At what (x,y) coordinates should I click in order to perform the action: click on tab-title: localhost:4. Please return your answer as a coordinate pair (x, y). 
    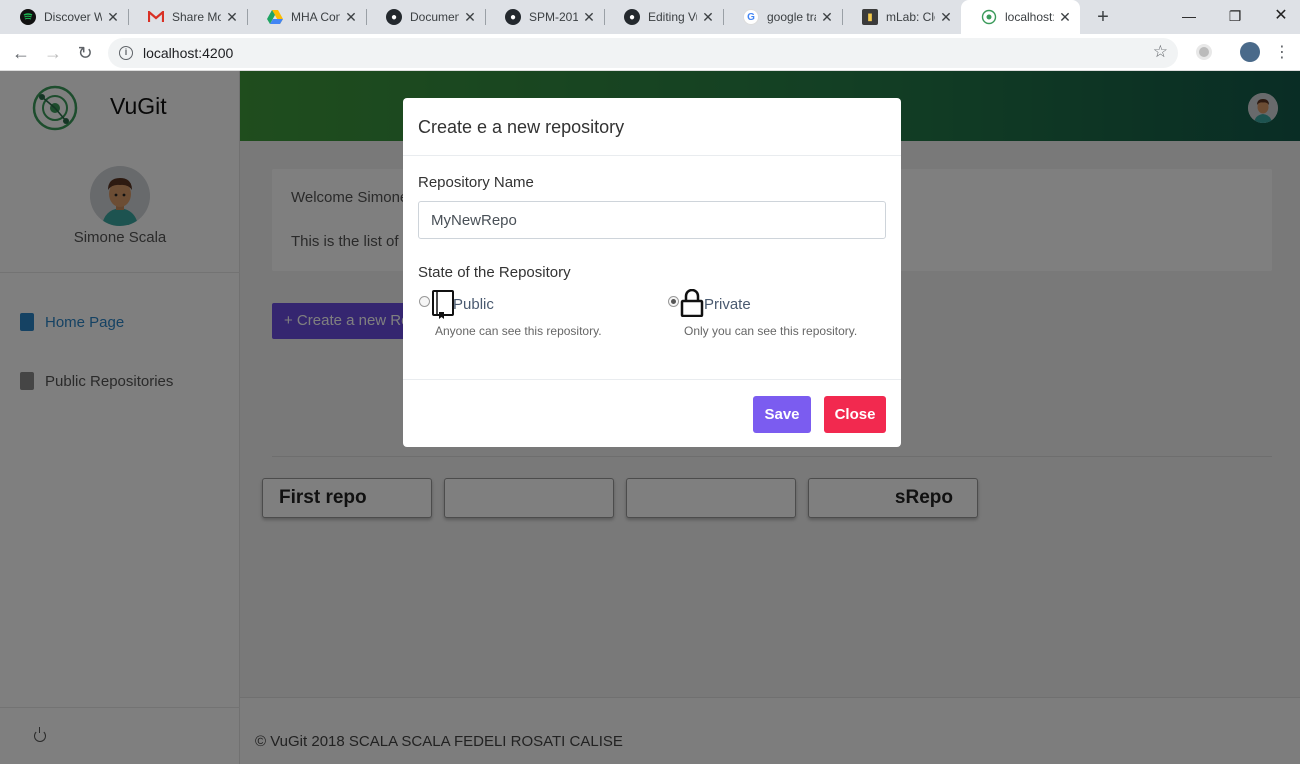
    Looking at the image, I should click on (1029, 17).